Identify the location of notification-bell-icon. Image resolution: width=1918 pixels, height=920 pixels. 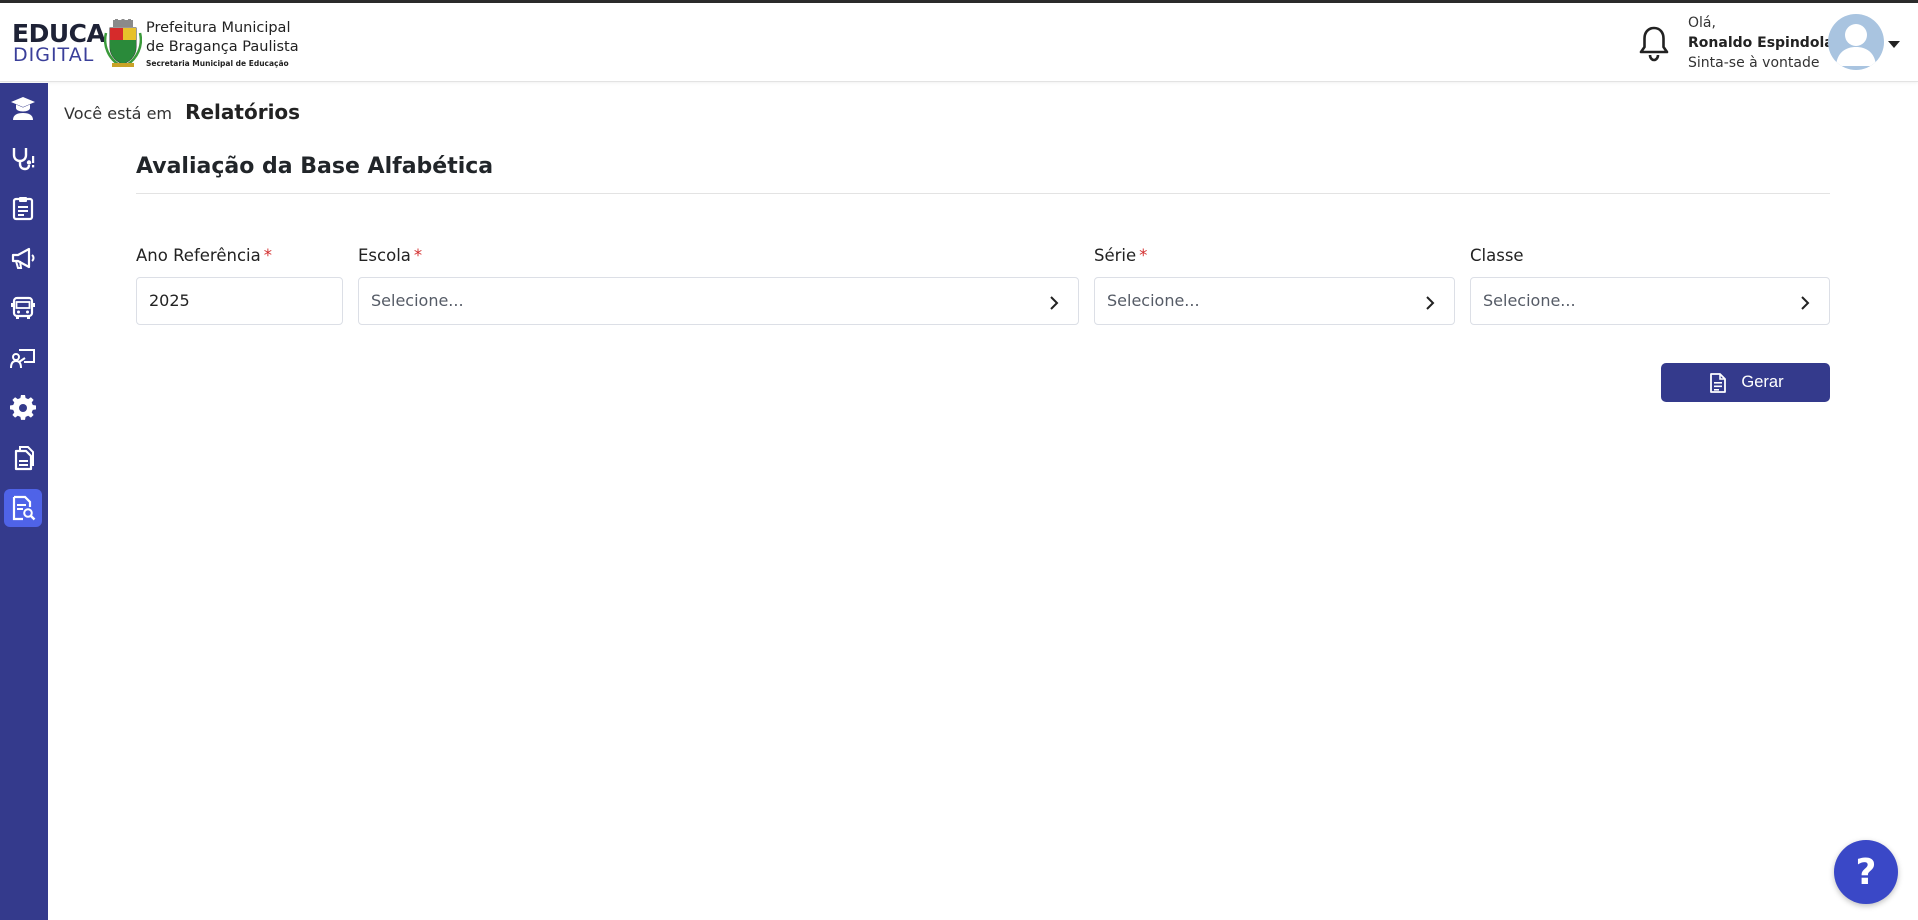
(1654, 44).